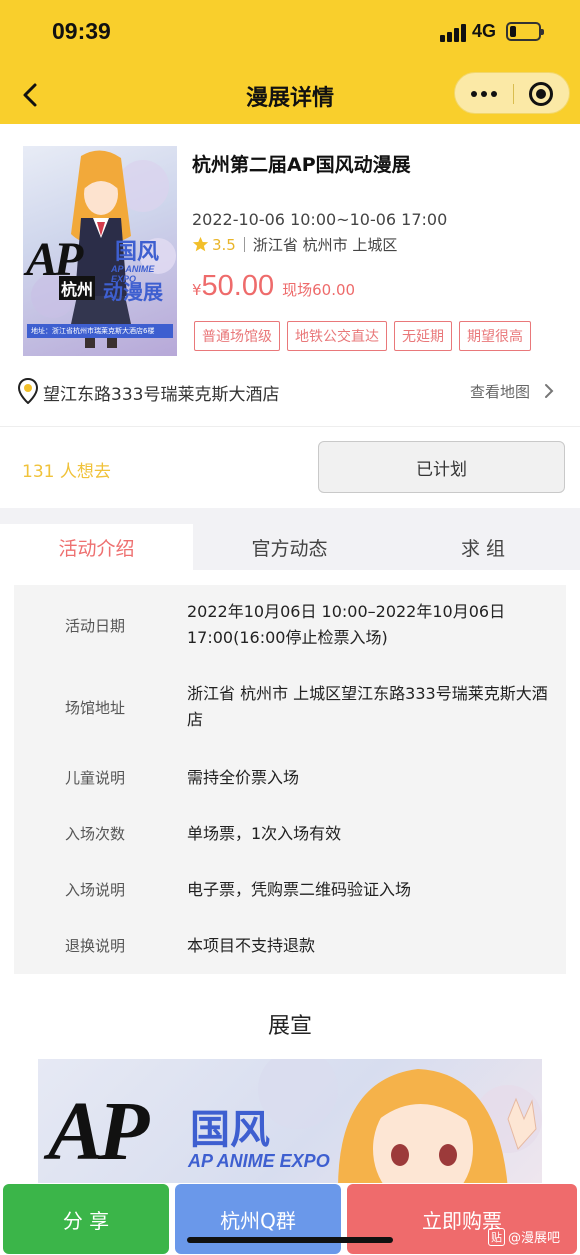 This screenshot has height=1255, width=580. I want to click on promo-banner: AP 国风 AP ANIME EXPO, so click(290, 1124).